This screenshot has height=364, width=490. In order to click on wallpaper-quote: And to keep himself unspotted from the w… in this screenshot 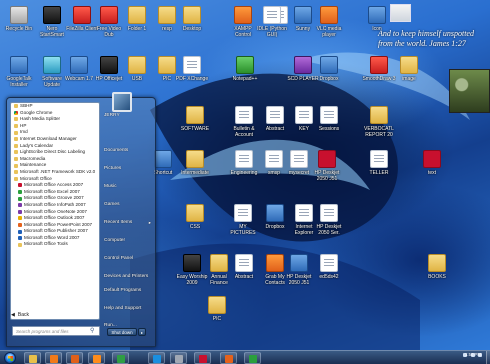, I will do `click(426, 38)`.